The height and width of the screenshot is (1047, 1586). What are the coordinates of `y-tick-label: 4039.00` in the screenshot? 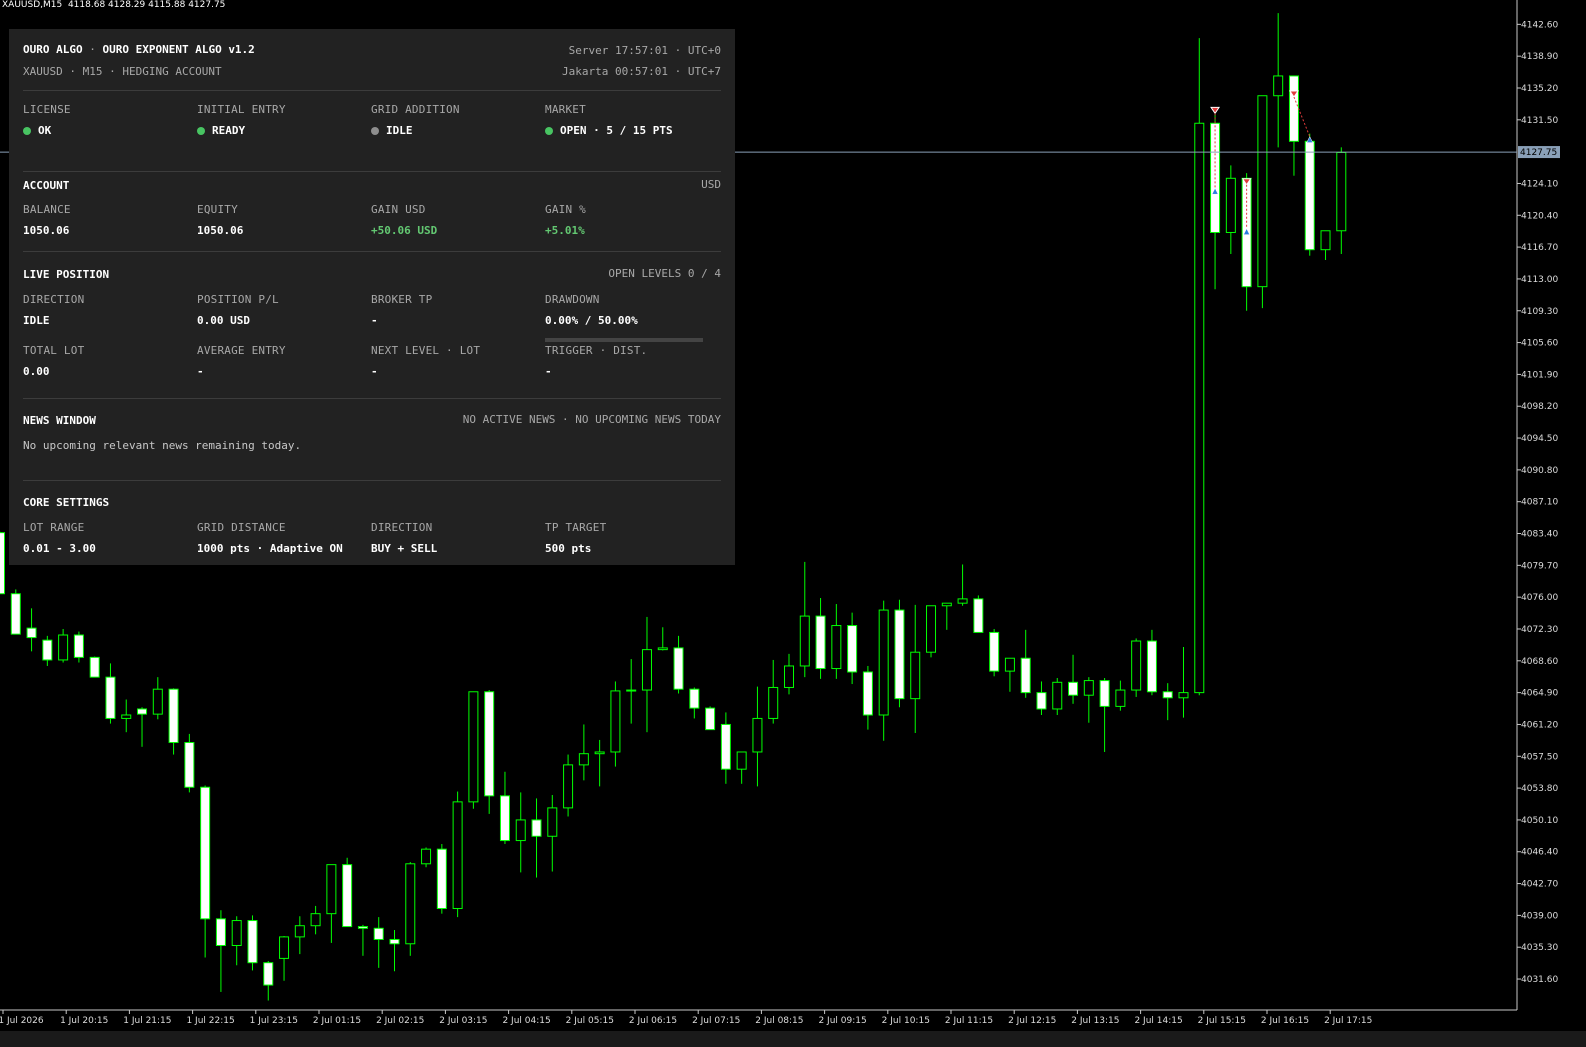 It's located at (1539, 916).